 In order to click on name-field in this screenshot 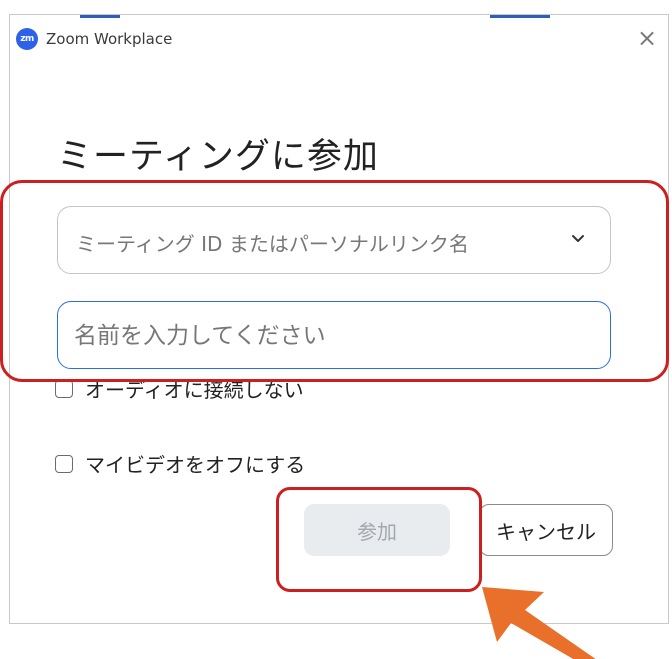, I will do `click(334, 335)`.